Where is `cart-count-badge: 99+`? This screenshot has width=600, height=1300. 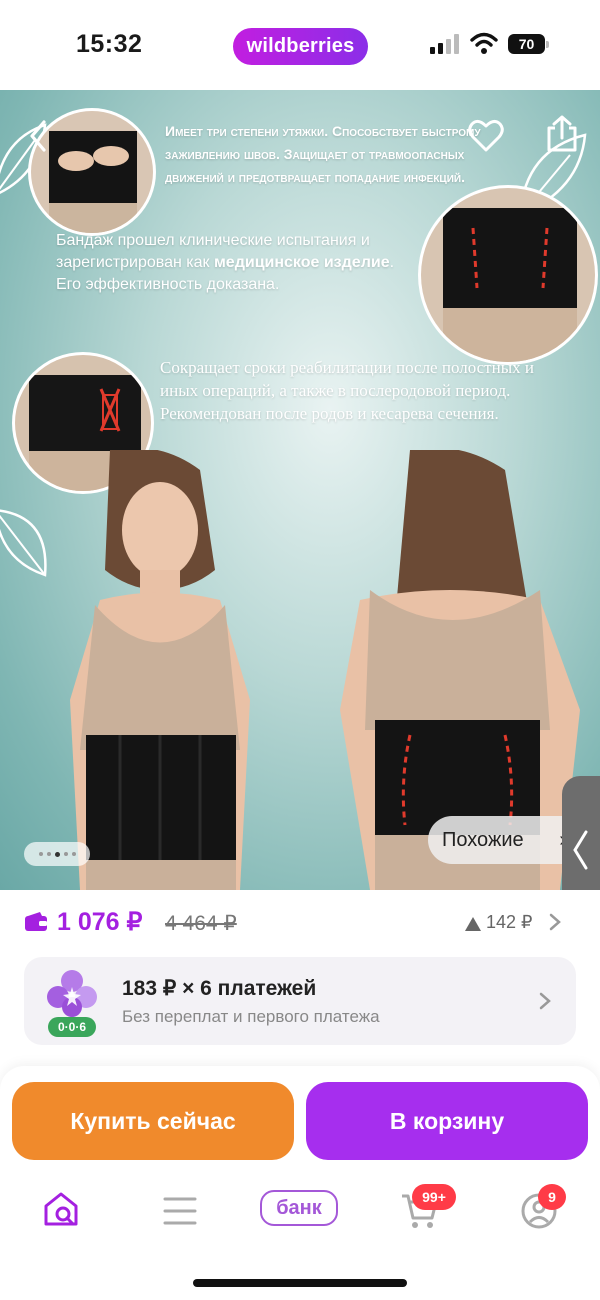 cart-count-badge: 99+ is located at coordinates (434, 1197).